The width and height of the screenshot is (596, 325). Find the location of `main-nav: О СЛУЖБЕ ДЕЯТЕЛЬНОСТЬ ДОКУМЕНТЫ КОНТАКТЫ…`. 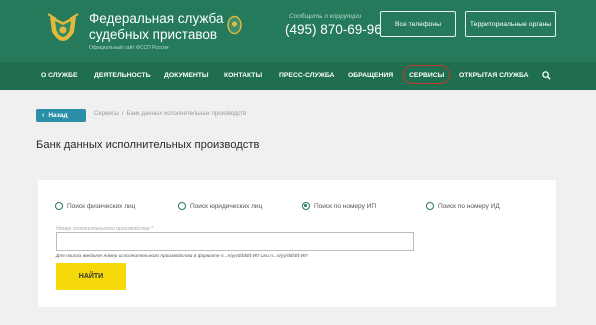

main-nav: О СЛУЖБЕ ДЕЯТЕЛЬНОСТЬ ДОКУМЕНТЫ КОНТАКТЫ… is located at coordinates (298, 76).